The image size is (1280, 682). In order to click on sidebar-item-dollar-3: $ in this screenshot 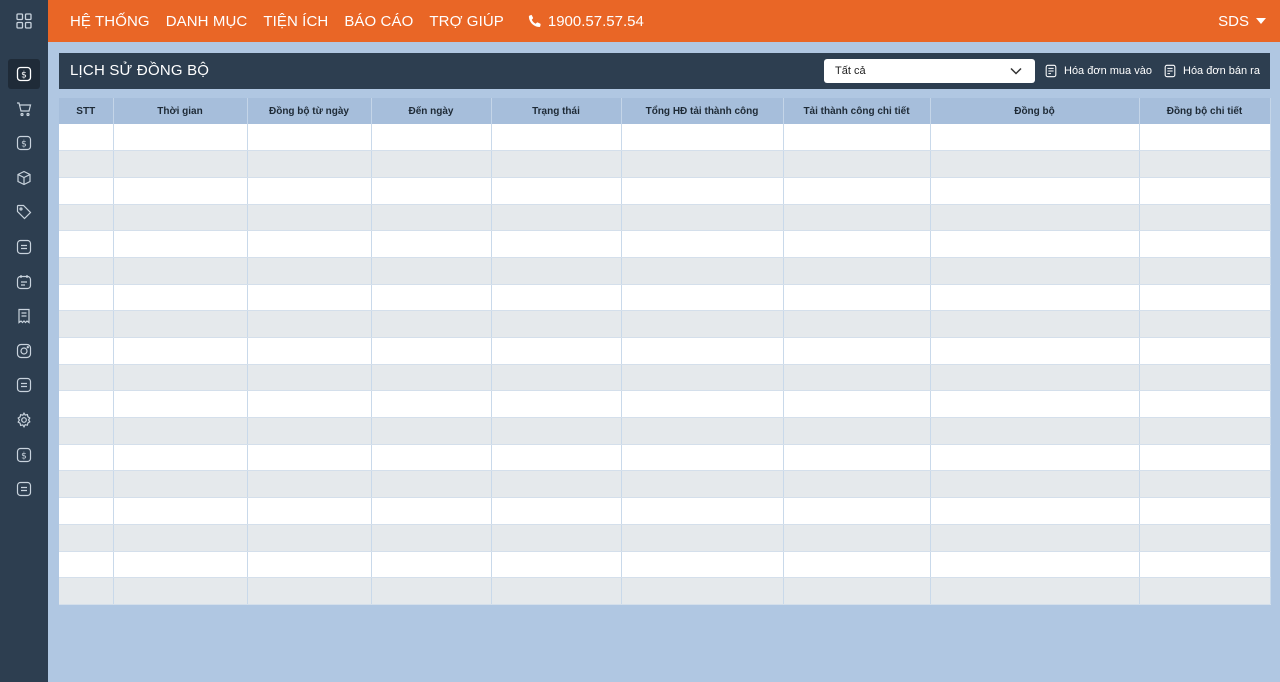, I will do `click(24, 455)`.